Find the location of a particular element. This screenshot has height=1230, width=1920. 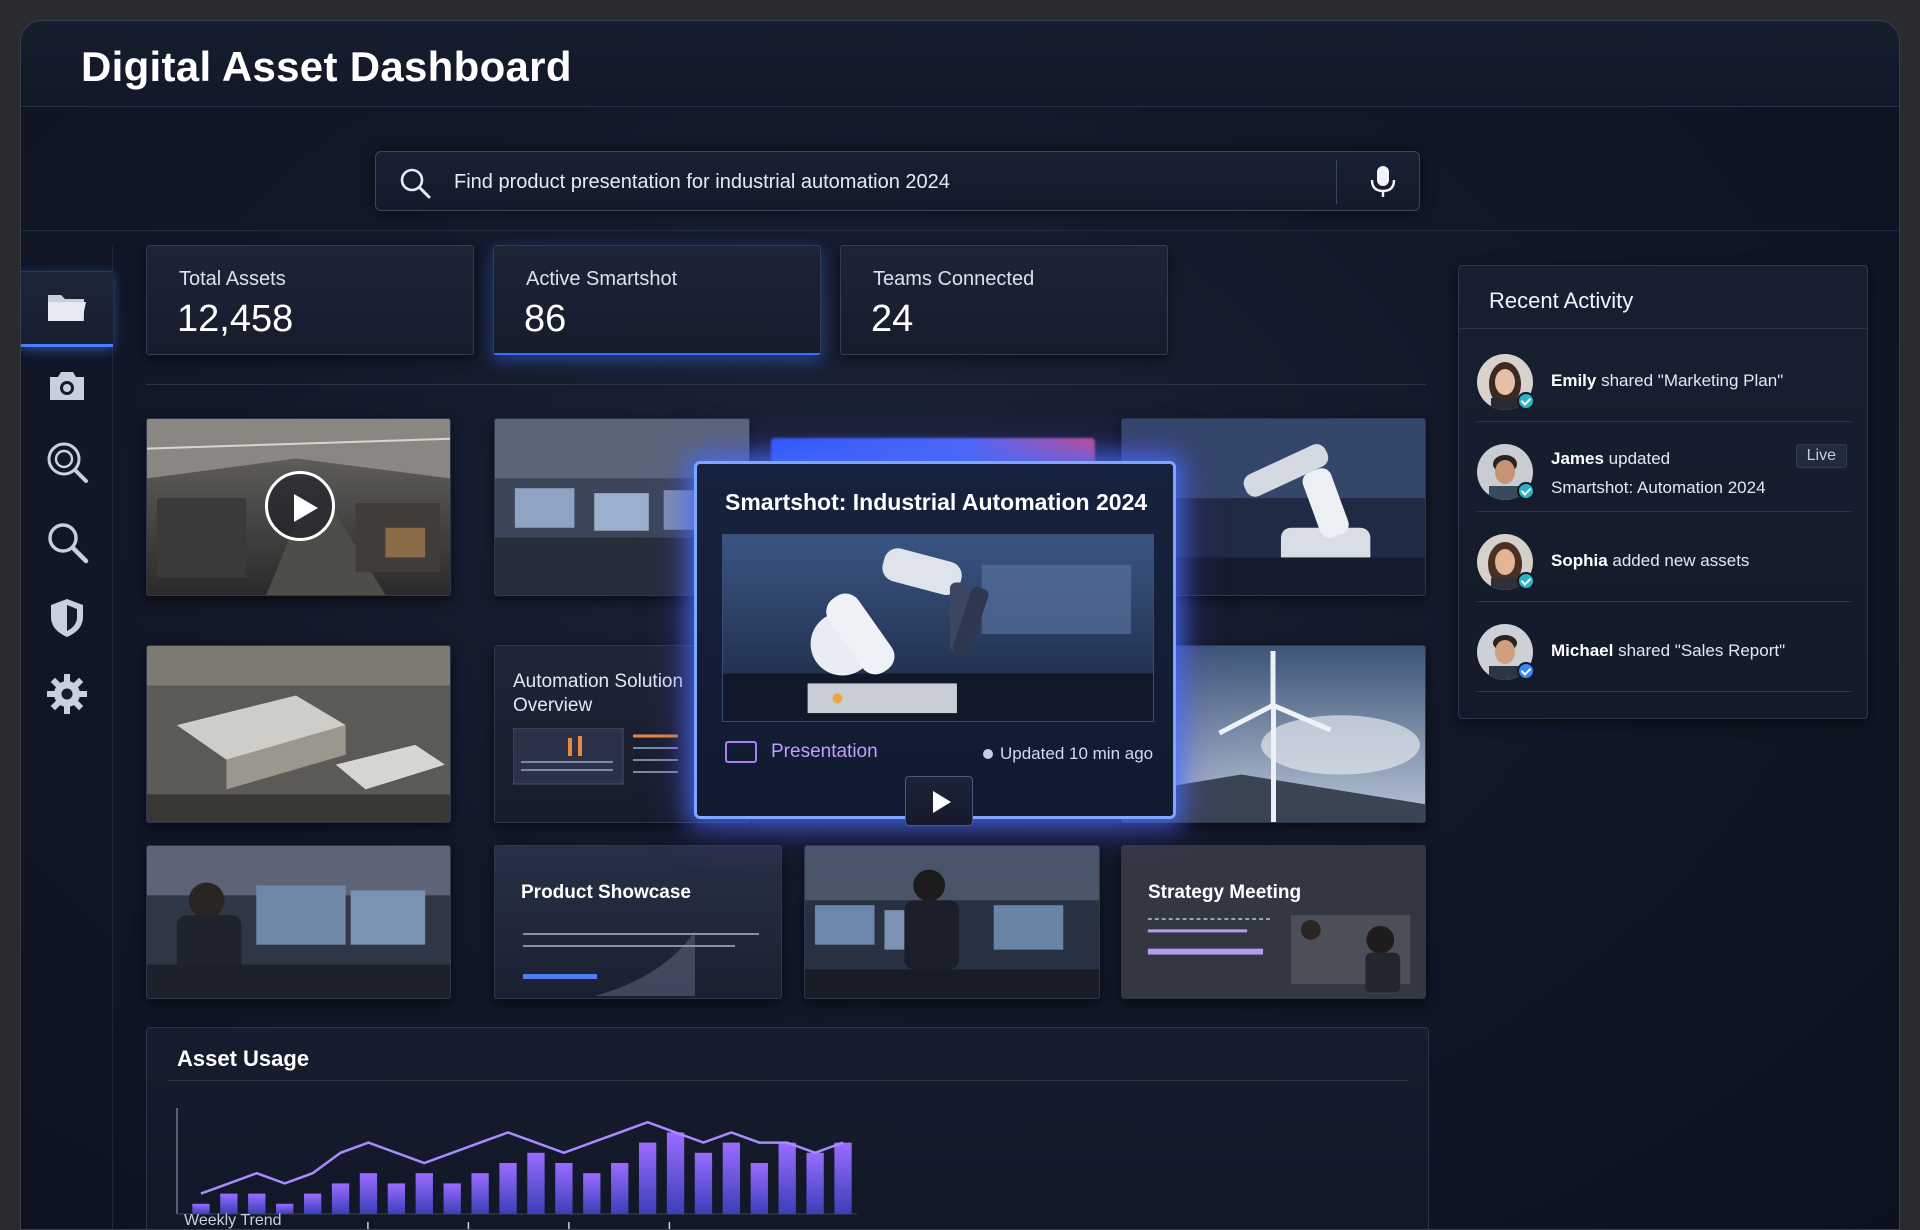

sidebar-item-scan is located at coordinates (67, 462).